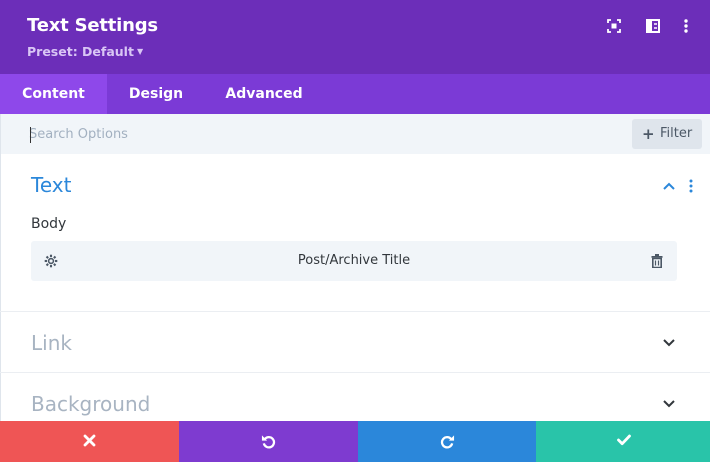 The height and width of the screenshot is (462, 710). I want to click on tab-design: Design, so click(156, 94).